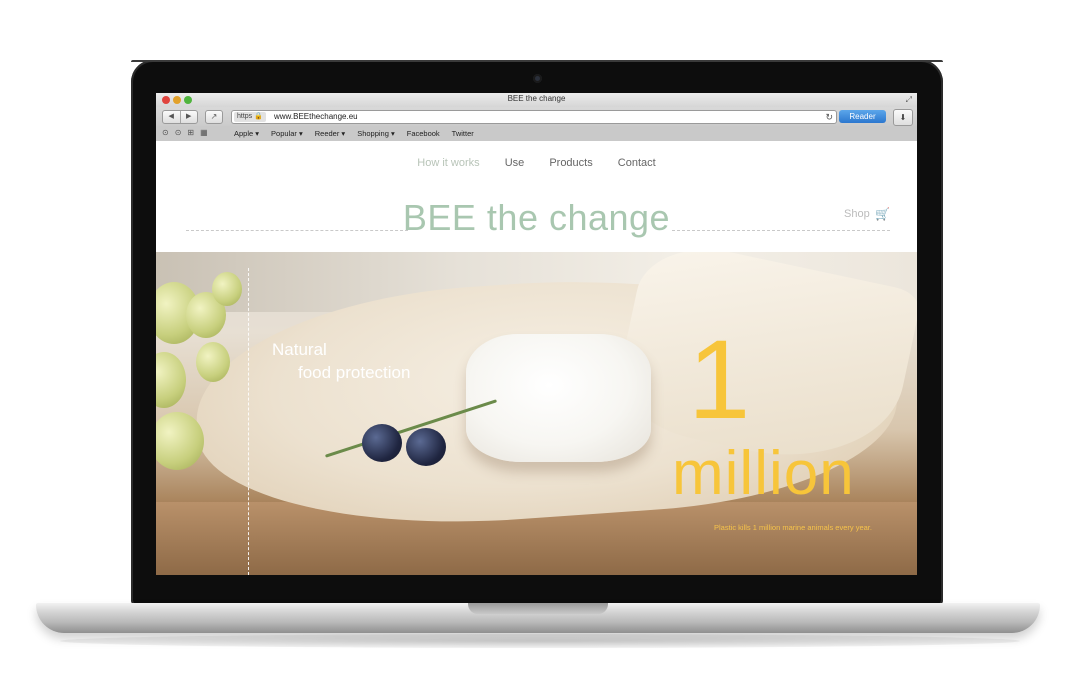 This screenshot has width=1080, height=697. Describe the element at coordinates (719, 379) in the screenshot. I see `stat-number: 1` at that location.